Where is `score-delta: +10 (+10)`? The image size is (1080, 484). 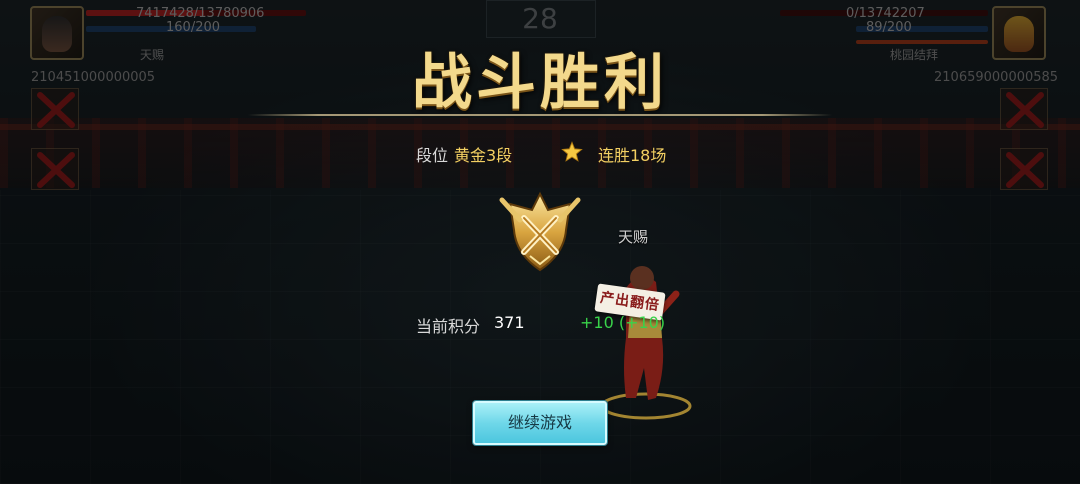 score-delta: +10 (+10) is located at coordinates (623, 322).